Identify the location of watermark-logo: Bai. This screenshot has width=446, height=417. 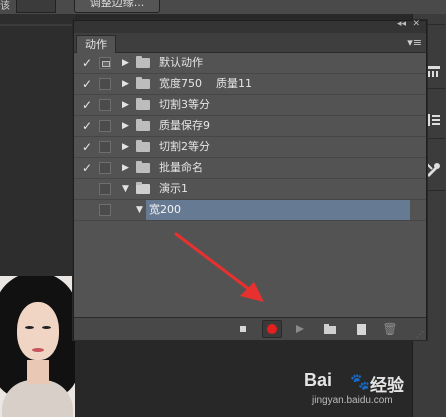
(318, 380).